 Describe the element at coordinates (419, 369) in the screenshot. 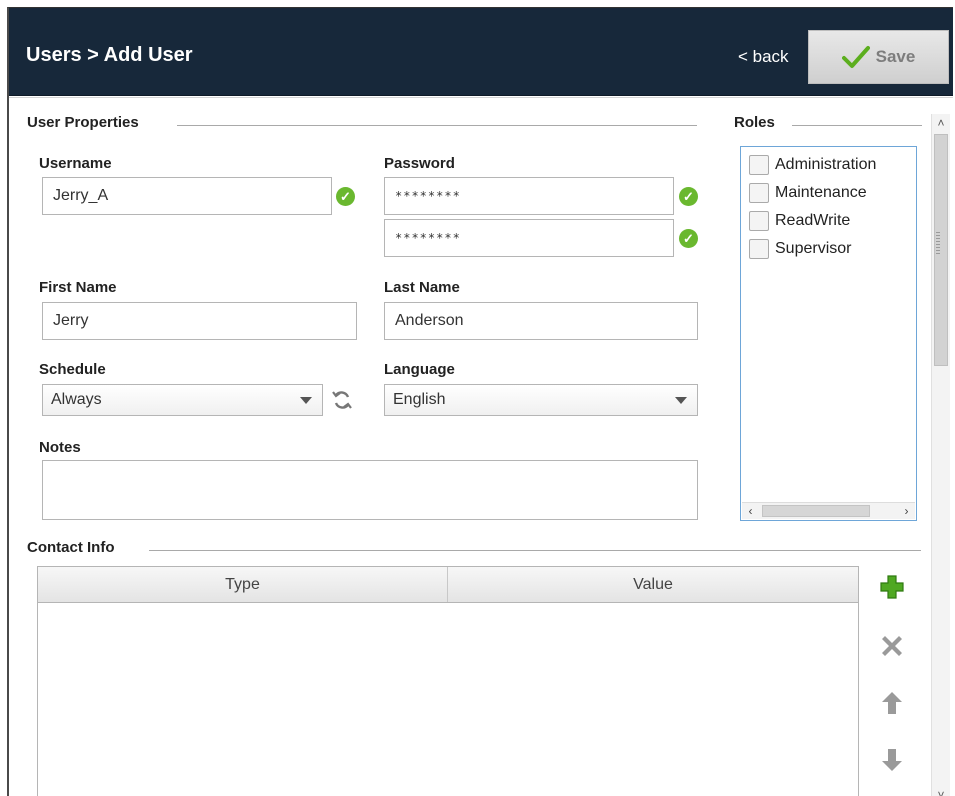

I see `language-label: Language` at that location.